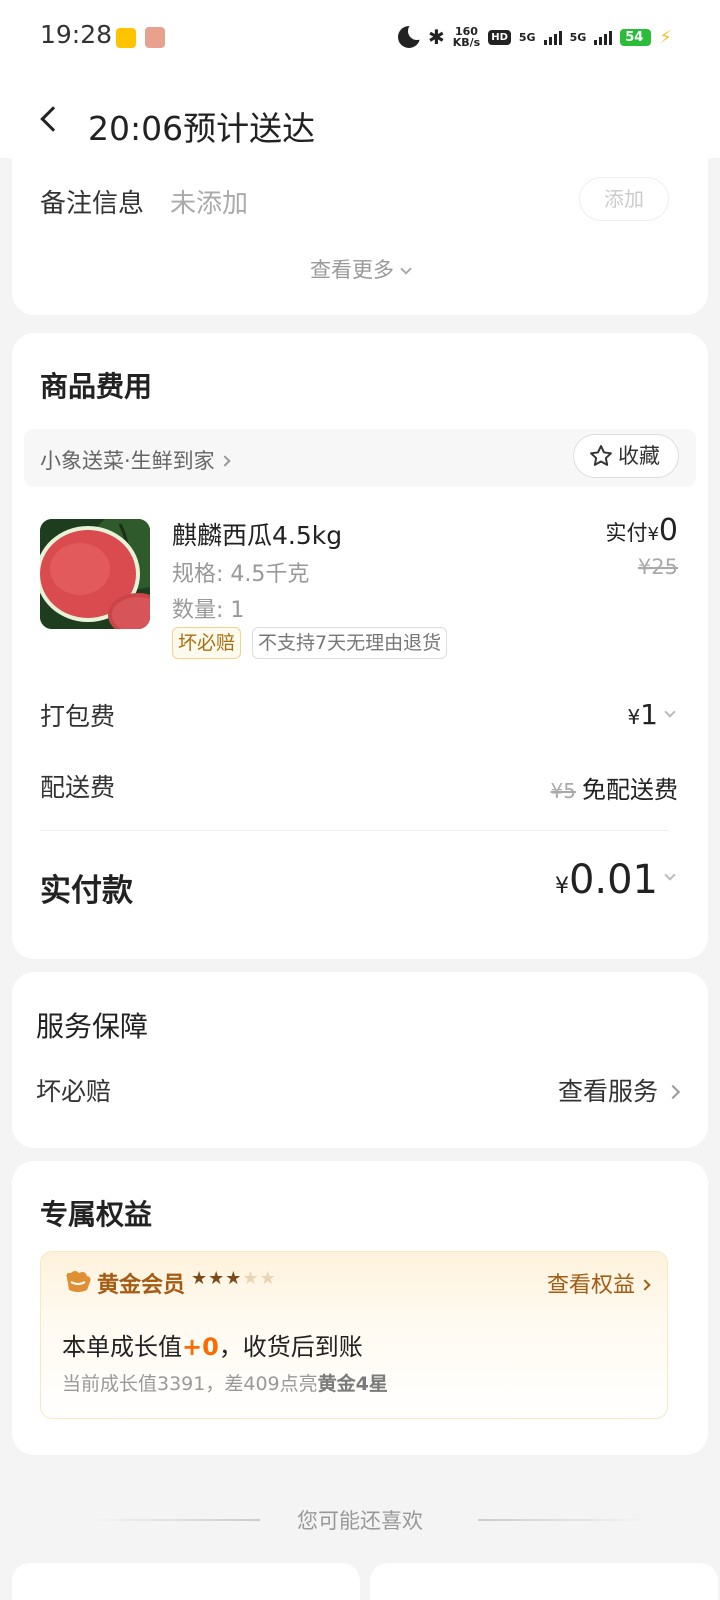 This screenshot has height=1600, width=720. Describe the element at coordinates (209, 204) in the screenshot. I see `remark-value: 未添加` at that location.